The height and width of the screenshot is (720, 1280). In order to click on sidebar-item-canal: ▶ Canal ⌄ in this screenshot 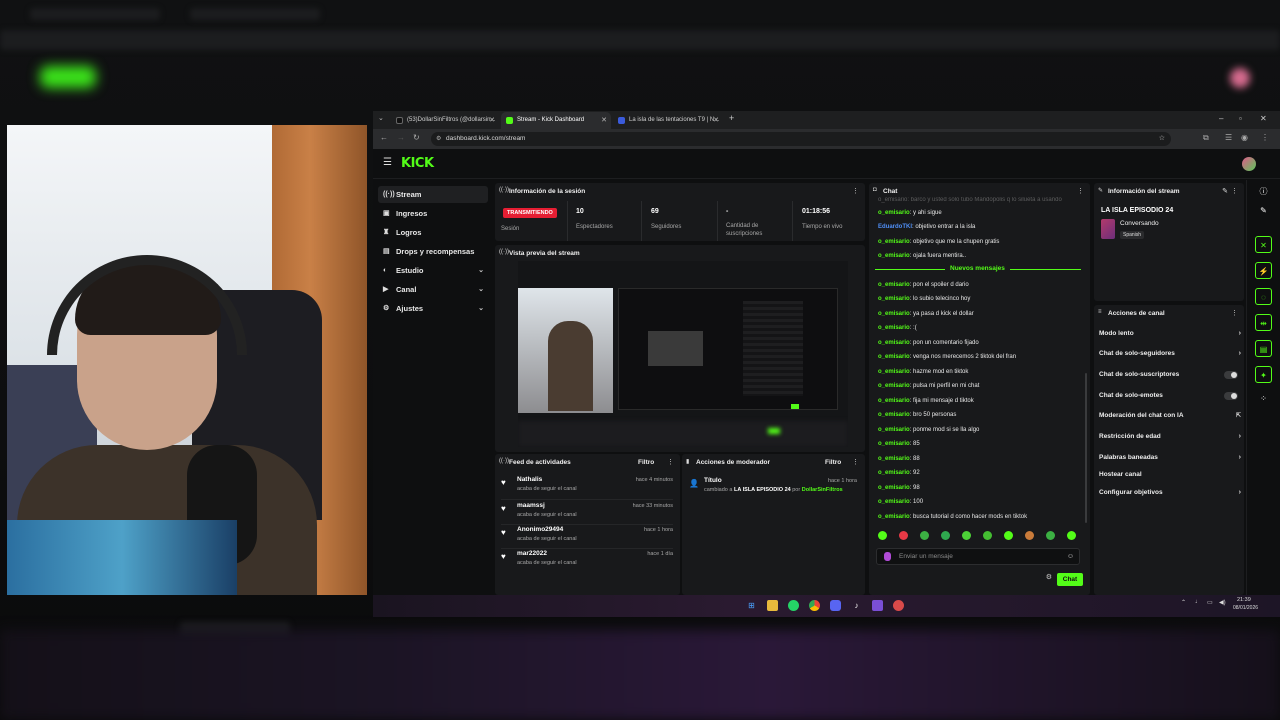, I will do `click(433, 289)`.